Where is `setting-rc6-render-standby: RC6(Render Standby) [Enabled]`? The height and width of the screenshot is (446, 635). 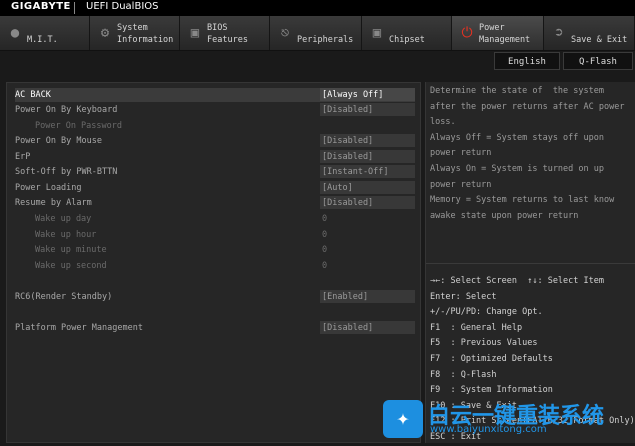 setting-rc6-render-standby: RC6(Render Standby) [Enabled] is located at coordinates (215, 297).